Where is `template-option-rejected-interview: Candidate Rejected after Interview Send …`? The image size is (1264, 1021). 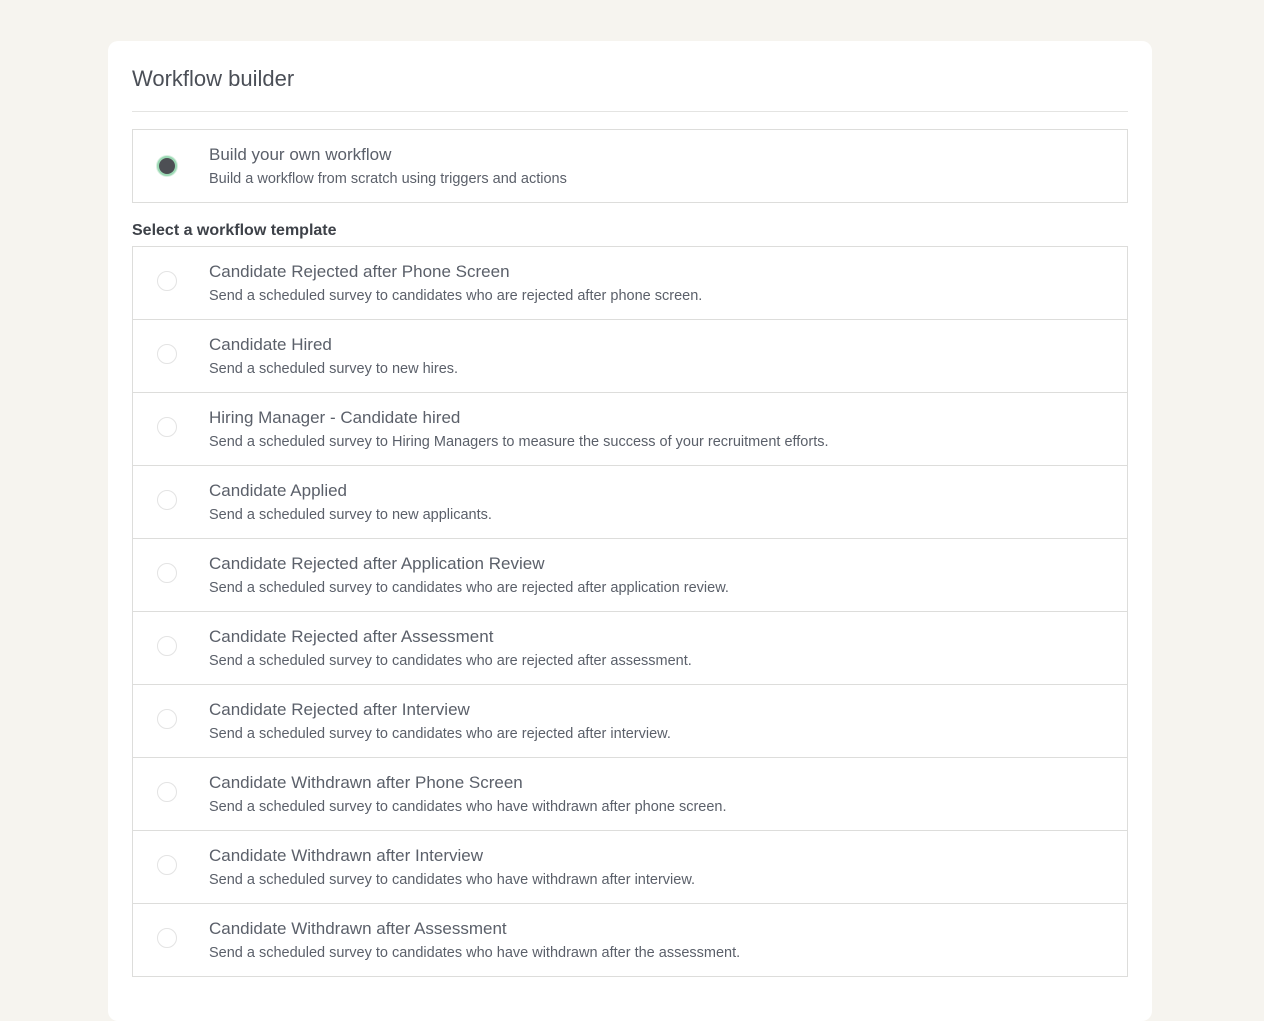
template-option-rejected-interview: Candidate Rejected after Interview Send … is located at coordinates (630, 721).